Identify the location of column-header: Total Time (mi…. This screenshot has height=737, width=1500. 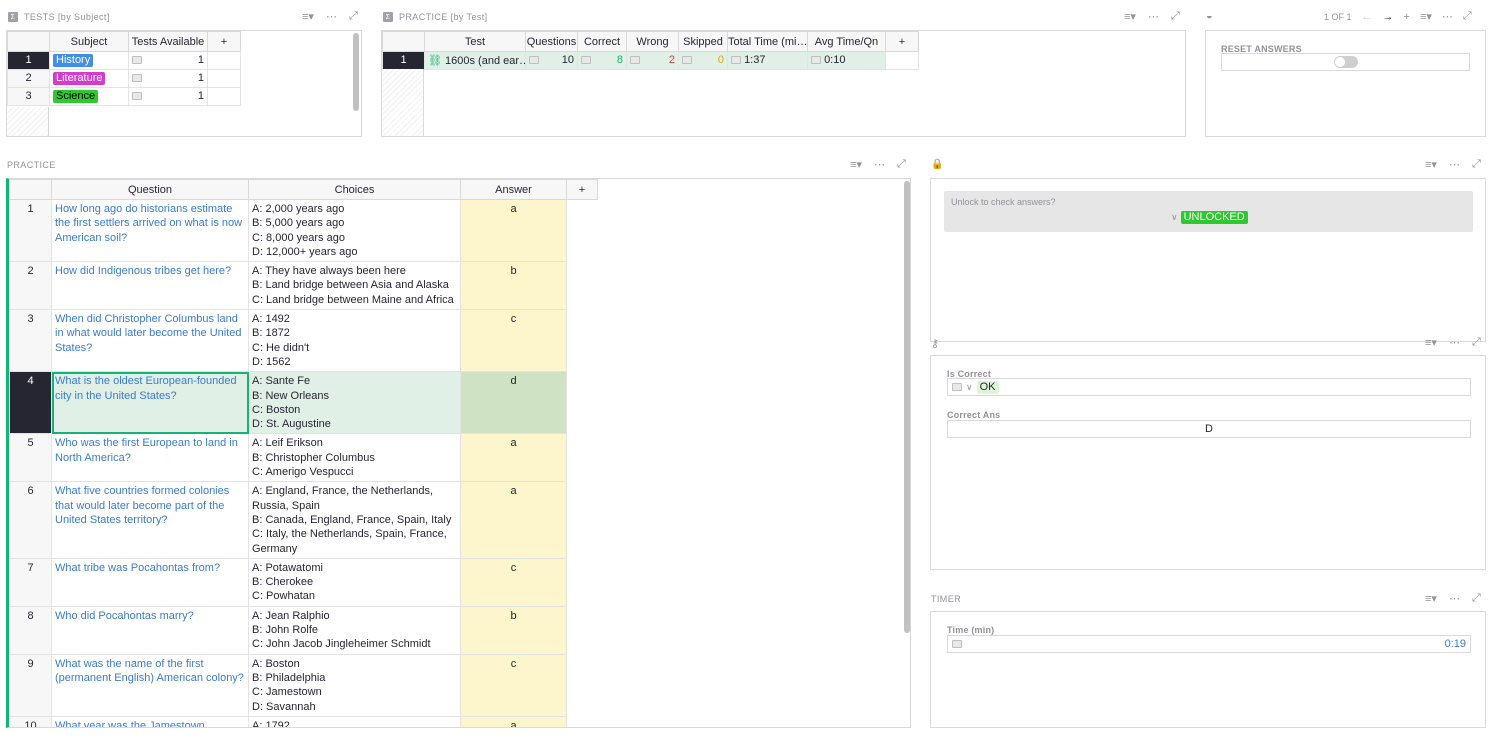
(767, 41).